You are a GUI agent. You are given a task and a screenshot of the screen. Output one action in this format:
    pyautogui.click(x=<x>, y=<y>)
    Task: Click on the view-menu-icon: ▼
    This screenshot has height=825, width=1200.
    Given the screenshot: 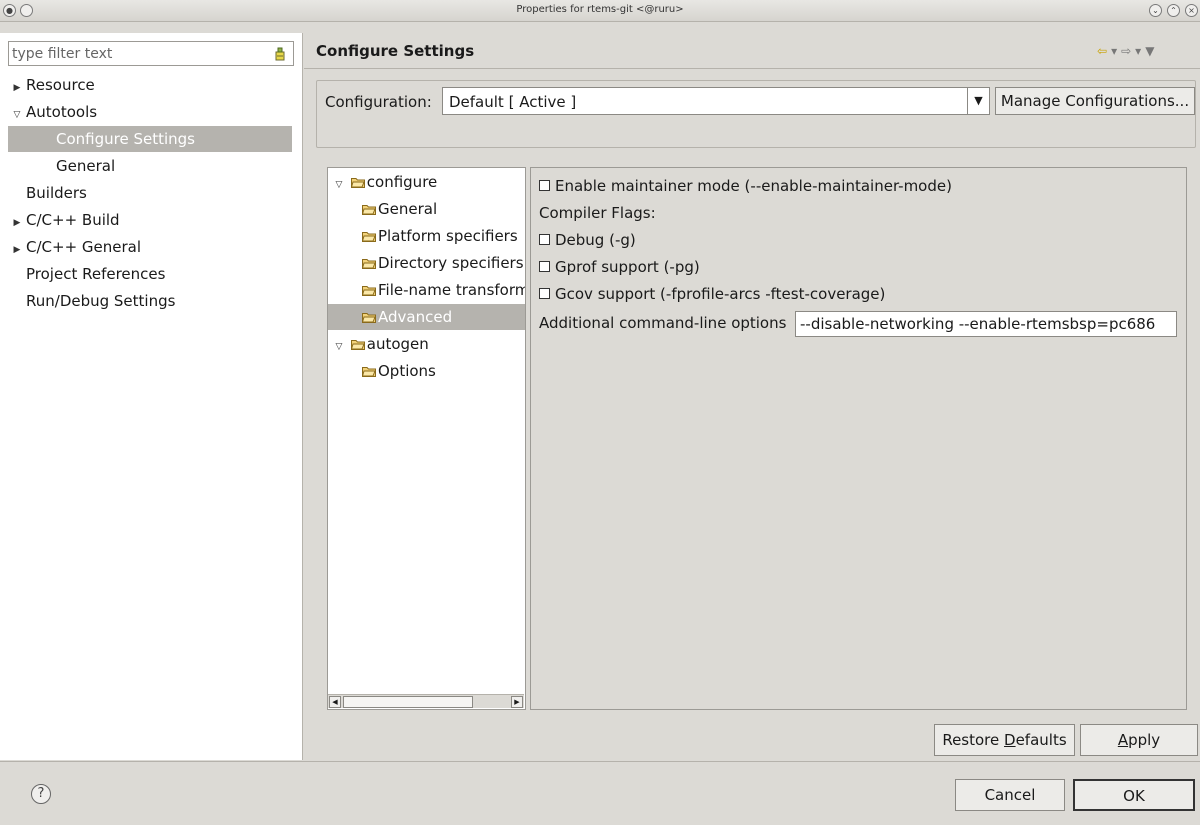 What is the action you would take?
    pyautogui.click(x=1151, y=51)
    